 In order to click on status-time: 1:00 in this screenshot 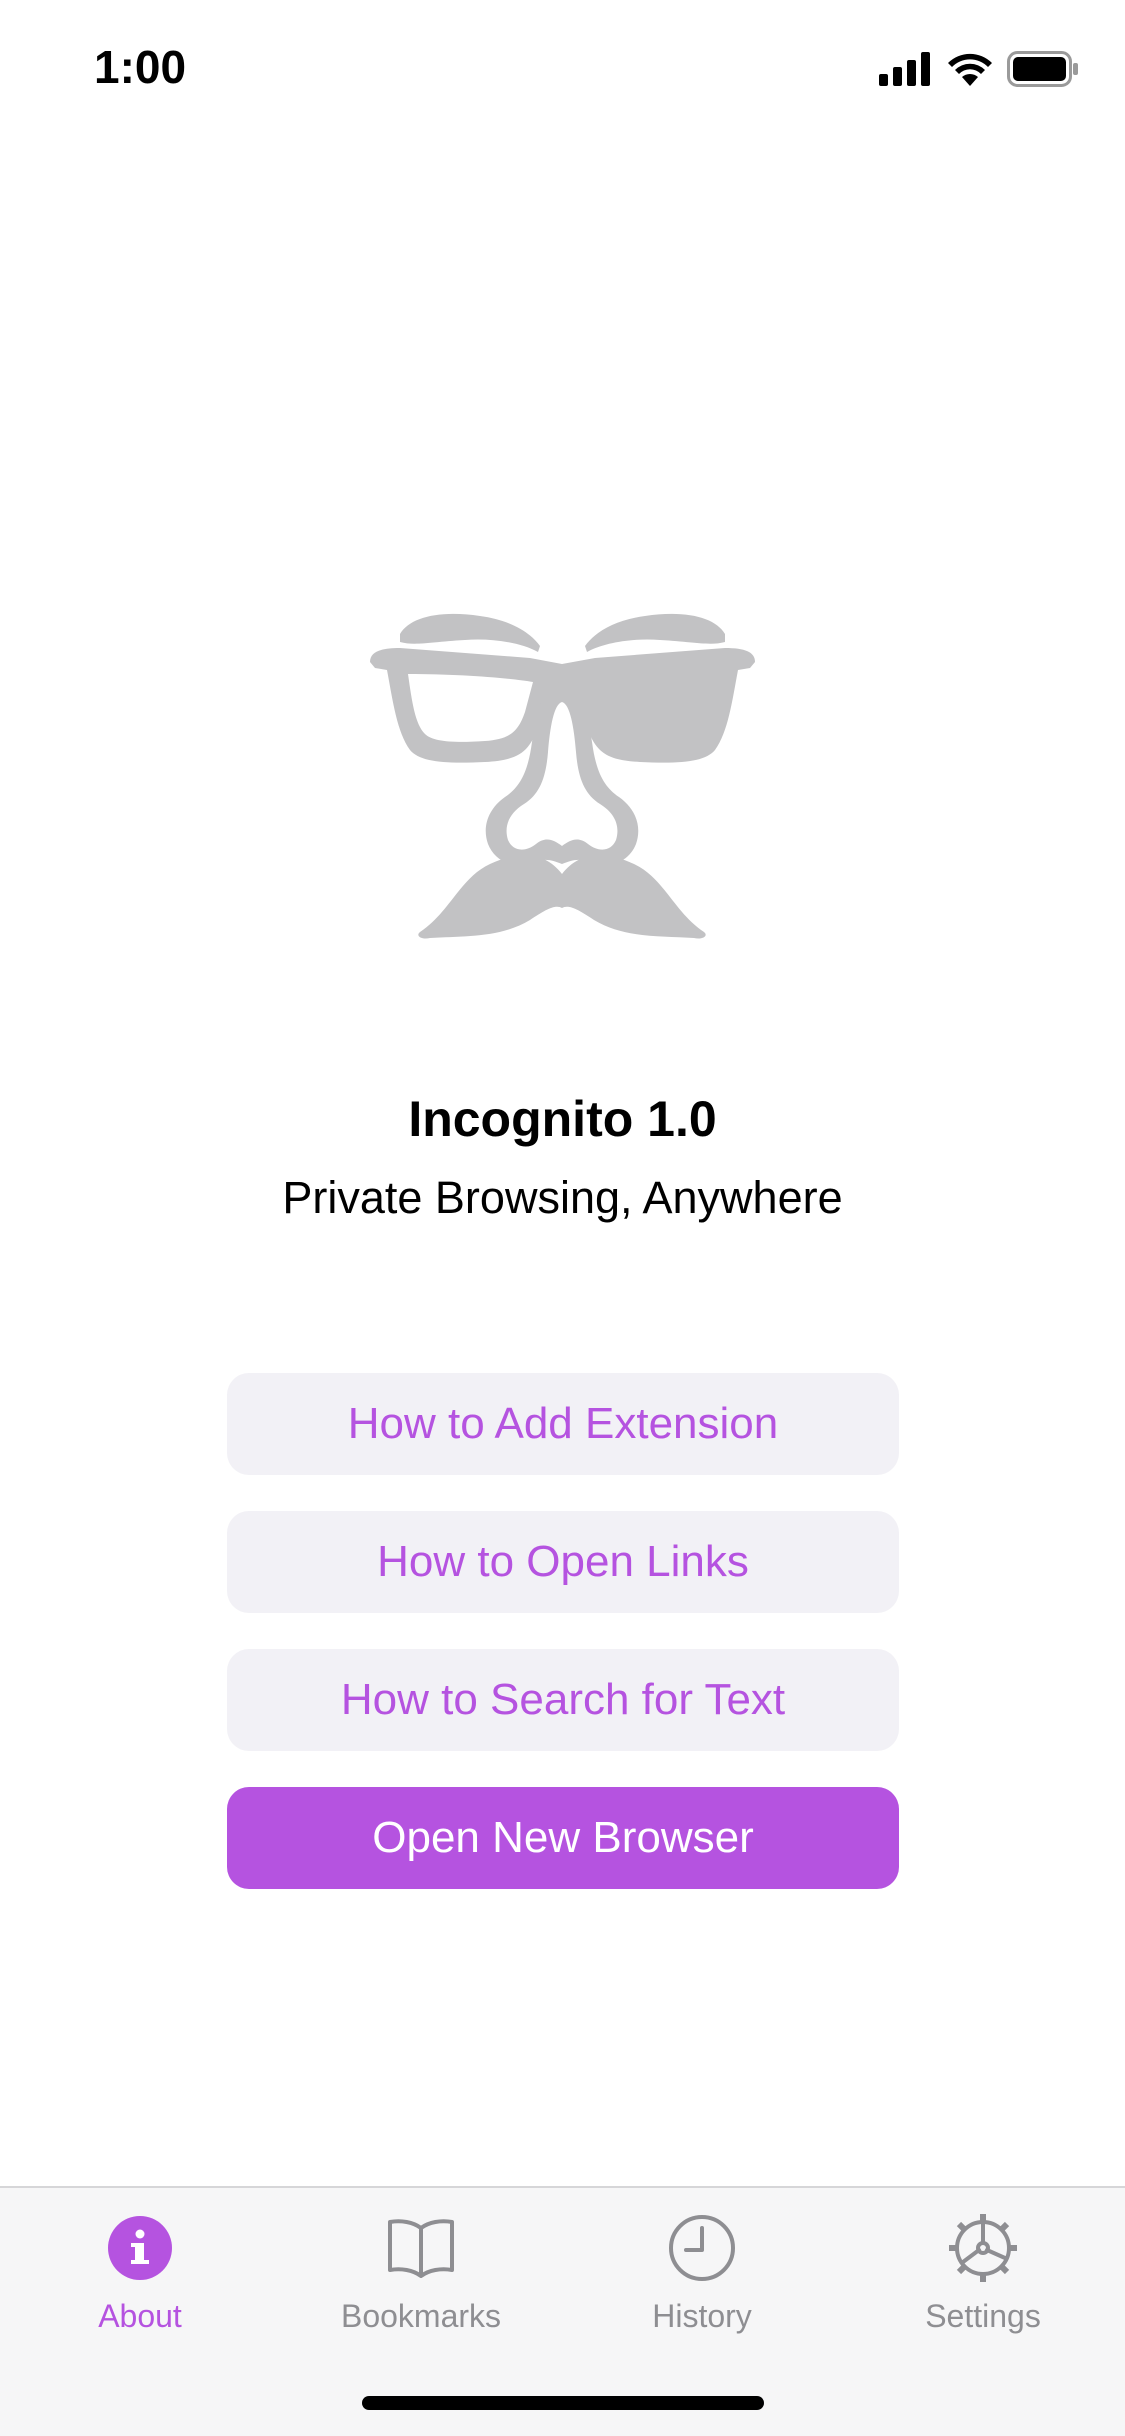, I will do `click(140, 67)`.